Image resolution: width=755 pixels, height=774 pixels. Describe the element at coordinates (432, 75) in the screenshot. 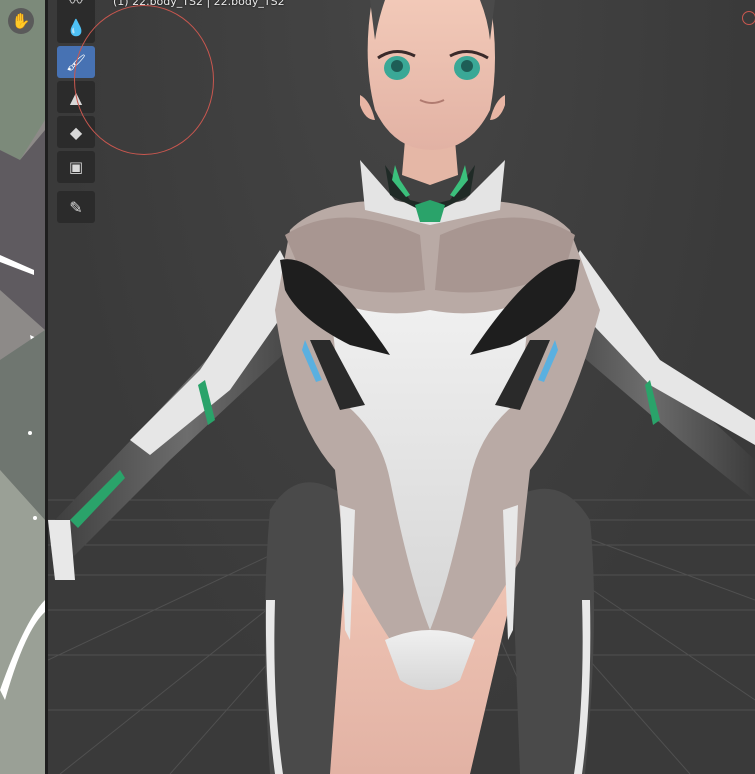

I see `character-head` at that location.